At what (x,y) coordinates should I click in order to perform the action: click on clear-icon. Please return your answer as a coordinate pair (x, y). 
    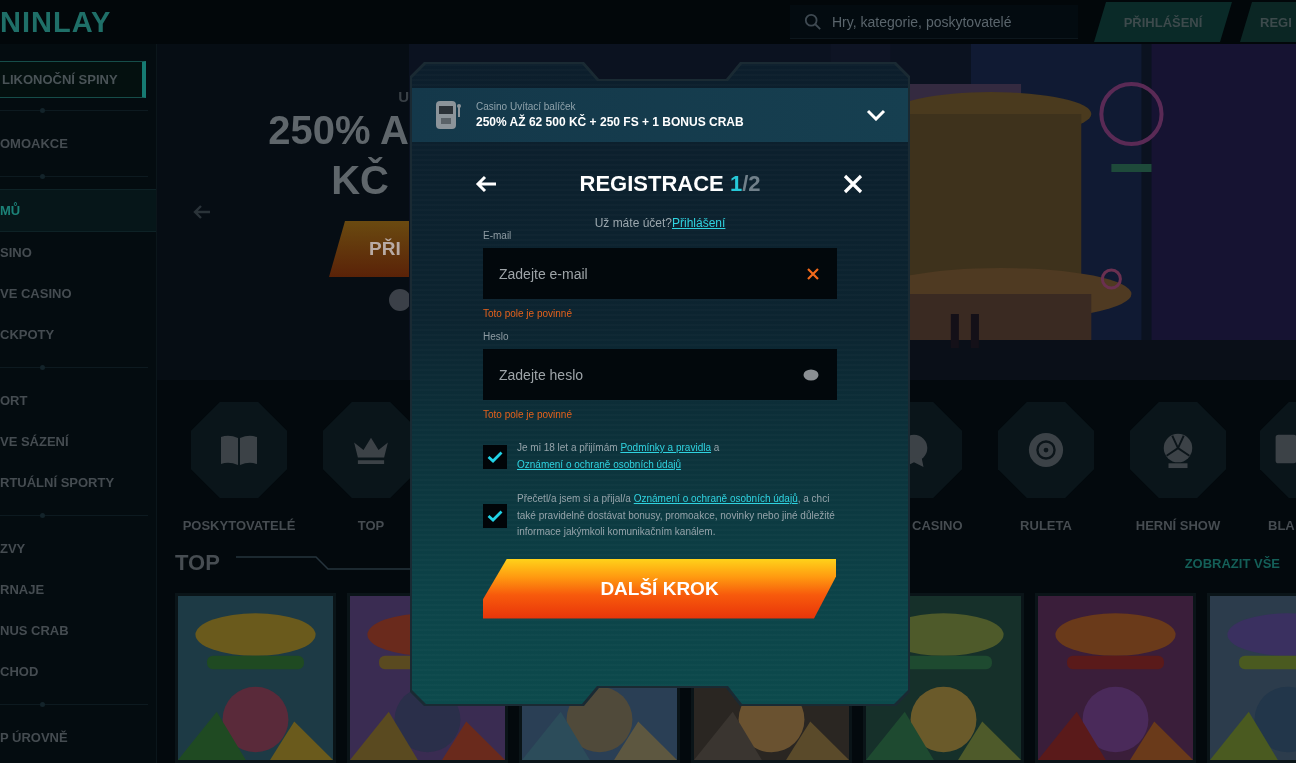
    Looking at the image, I should click on (813, 273).